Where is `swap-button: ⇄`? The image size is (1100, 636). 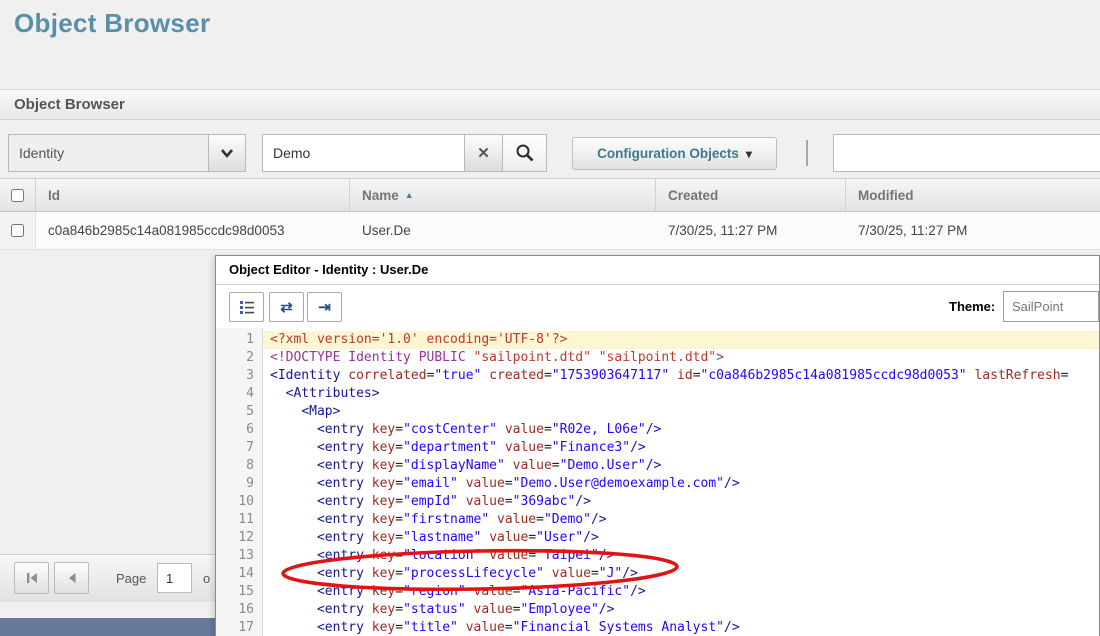 swap-button: ⇄ is located at coordinates (286, 307).